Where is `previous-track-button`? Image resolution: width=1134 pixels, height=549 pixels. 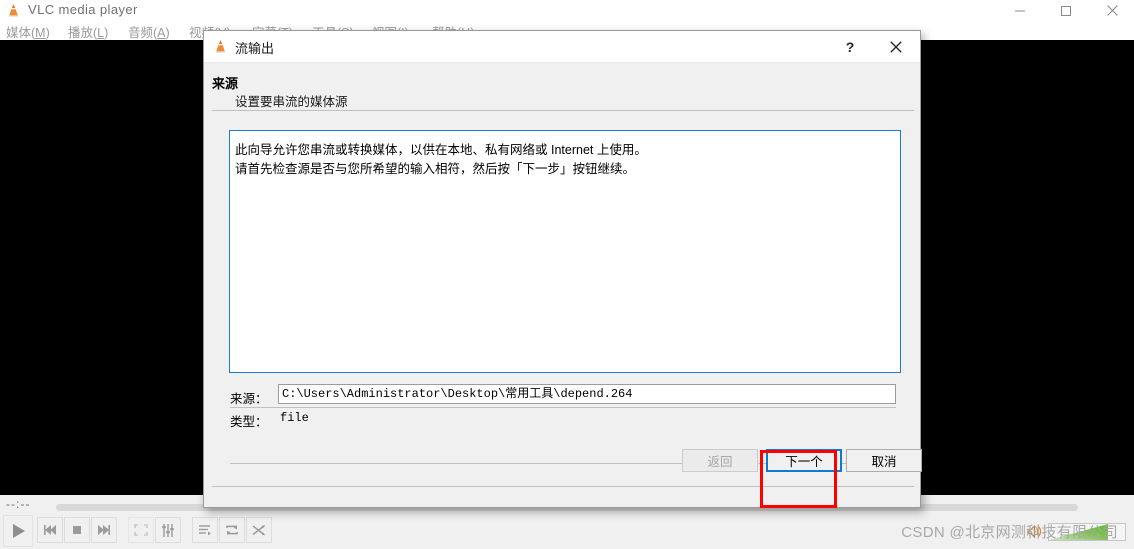 previous-track-button is located at coordinates (50, 530).